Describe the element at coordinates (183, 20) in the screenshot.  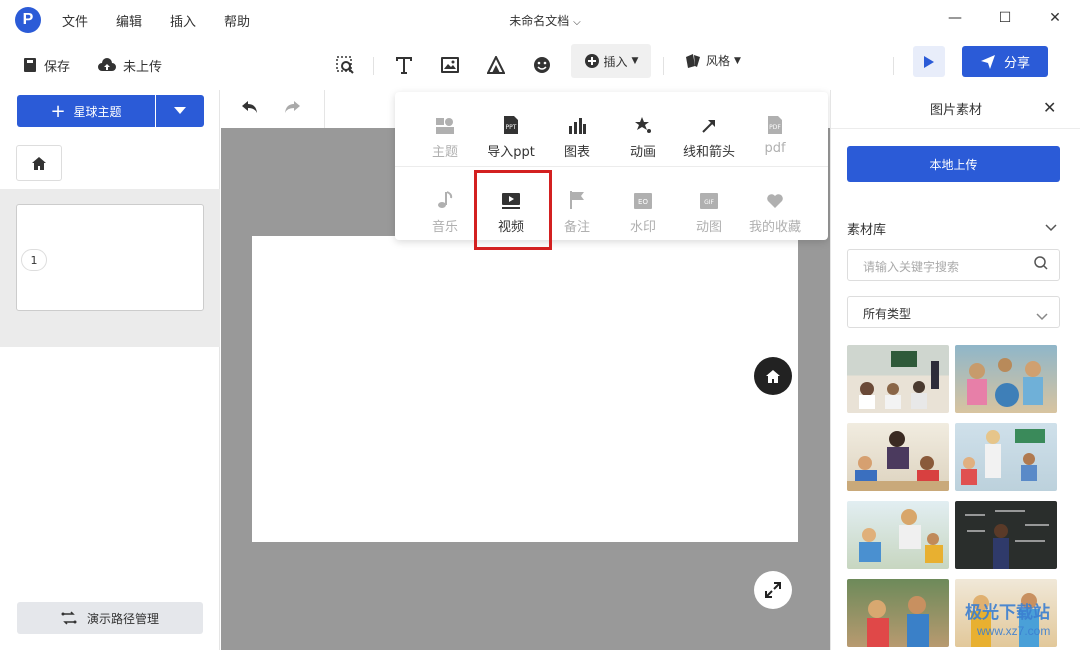
I see `menu-insert: 插入` at that location.